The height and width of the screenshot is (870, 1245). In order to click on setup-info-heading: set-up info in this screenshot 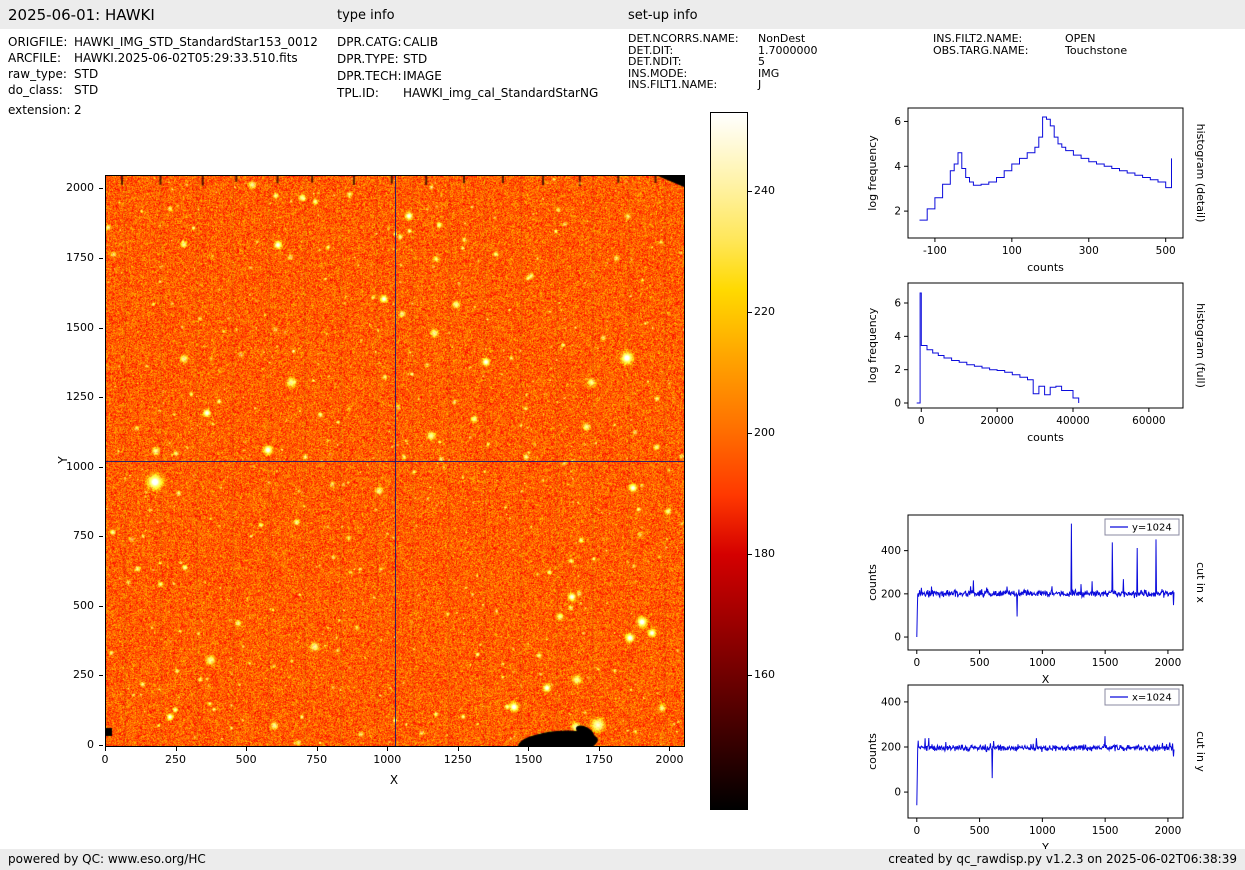, I will do `click(663, 15)`.